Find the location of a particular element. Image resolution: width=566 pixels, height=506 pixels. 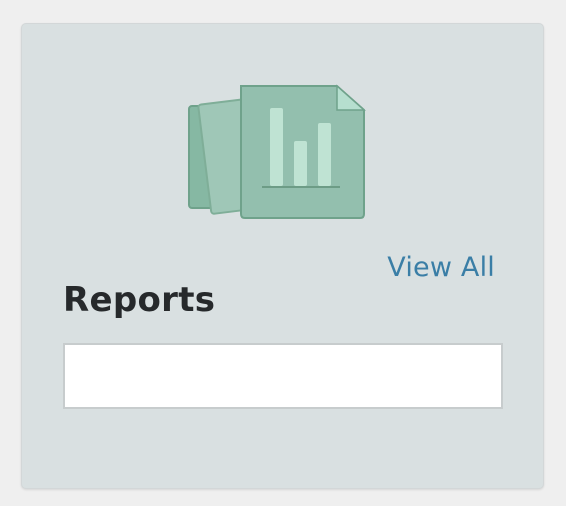

reports-illustration-icon is located at coordinates (277, 151).